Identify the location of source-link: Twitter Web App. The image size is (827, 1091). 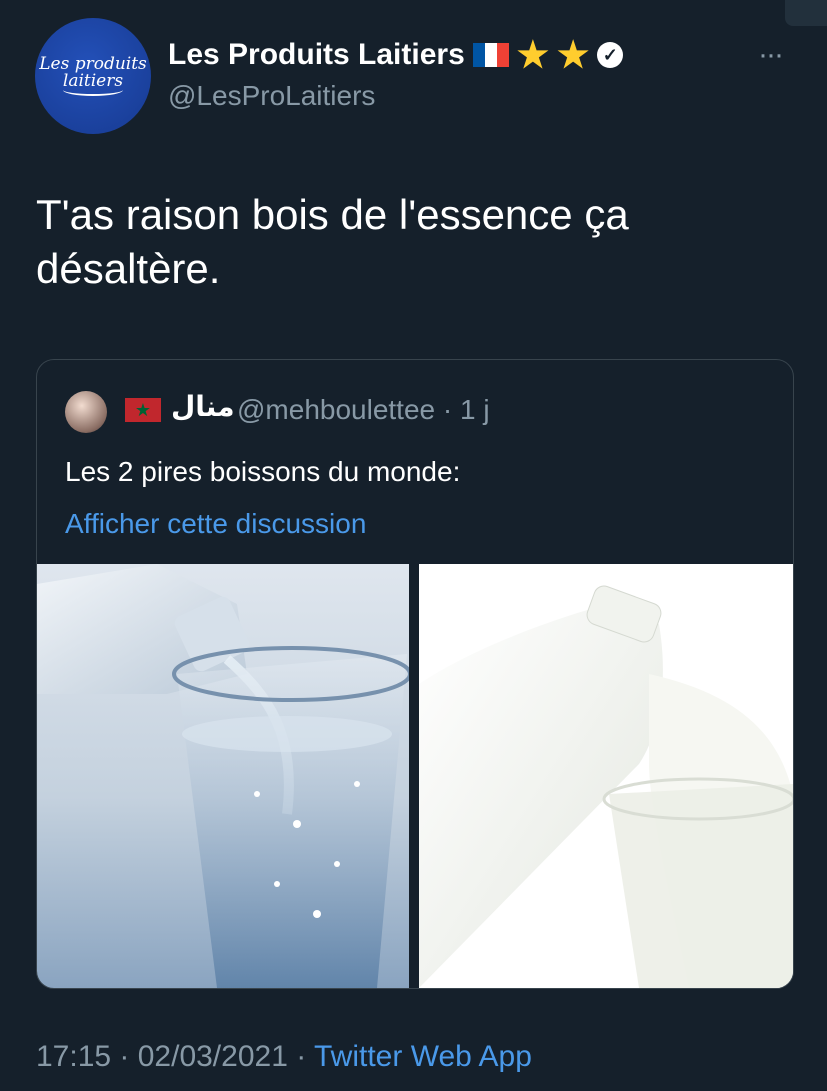
(423, 1056).